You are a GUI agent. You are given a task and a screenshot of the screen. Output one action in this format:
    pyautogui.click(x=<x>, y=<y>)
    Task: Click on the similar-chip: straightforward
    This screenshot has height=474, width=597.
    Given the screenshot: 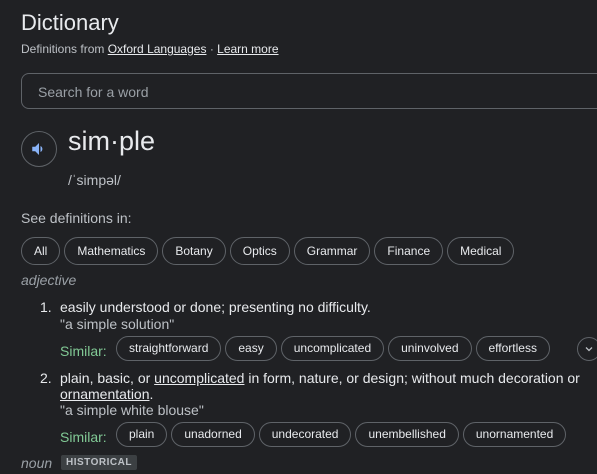 What is the action you would take?
    pyautogui.click(x=169, y=348)
    